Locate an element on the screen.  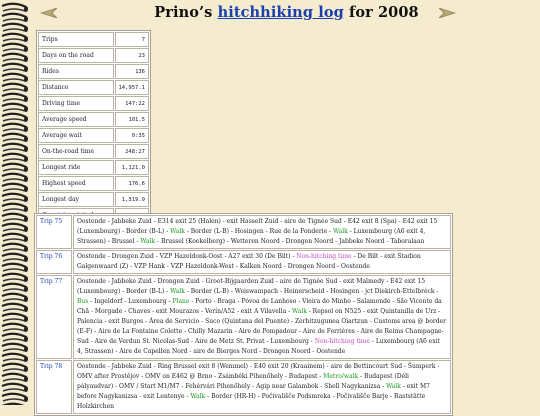
transport-mode-metro: Metro/walk is located at coordinates (341, 376).